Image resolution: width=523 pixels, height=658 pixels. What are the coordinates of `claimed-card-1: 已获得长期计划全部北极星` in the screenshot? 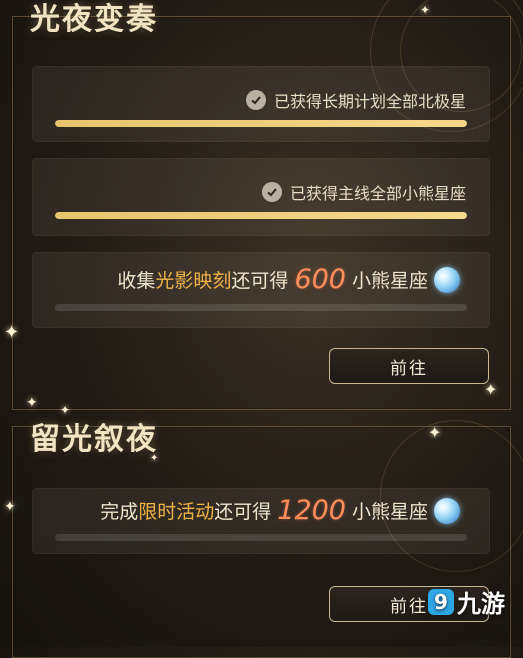 It's located at (261, 104).